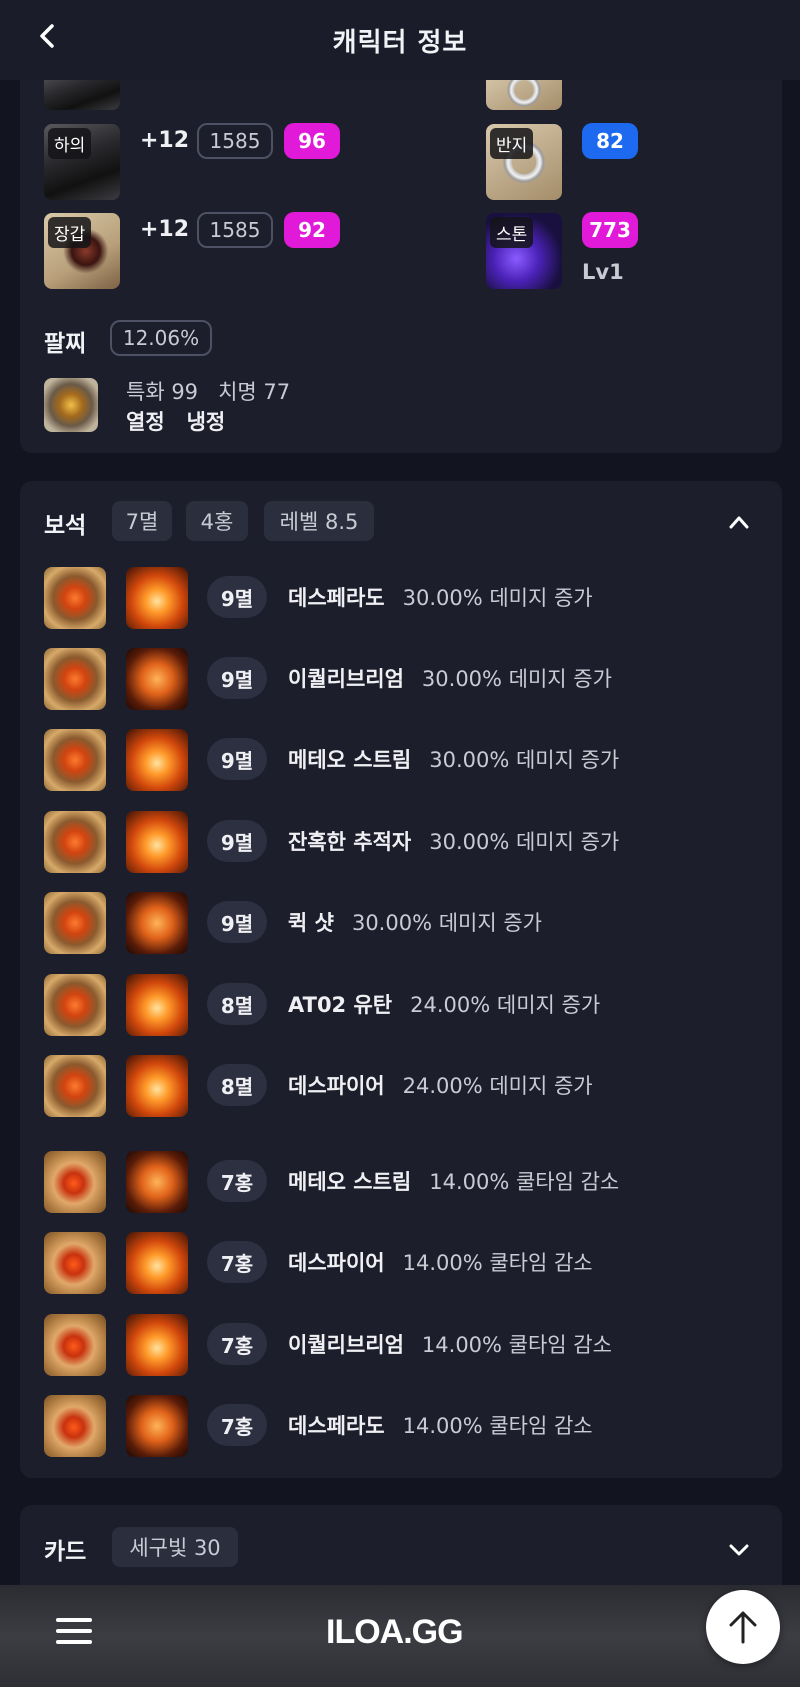  What do you see at coordinates (512, 143) in the screenshot?
I see `slot-label: 반지` at bounding box center [512, 143].